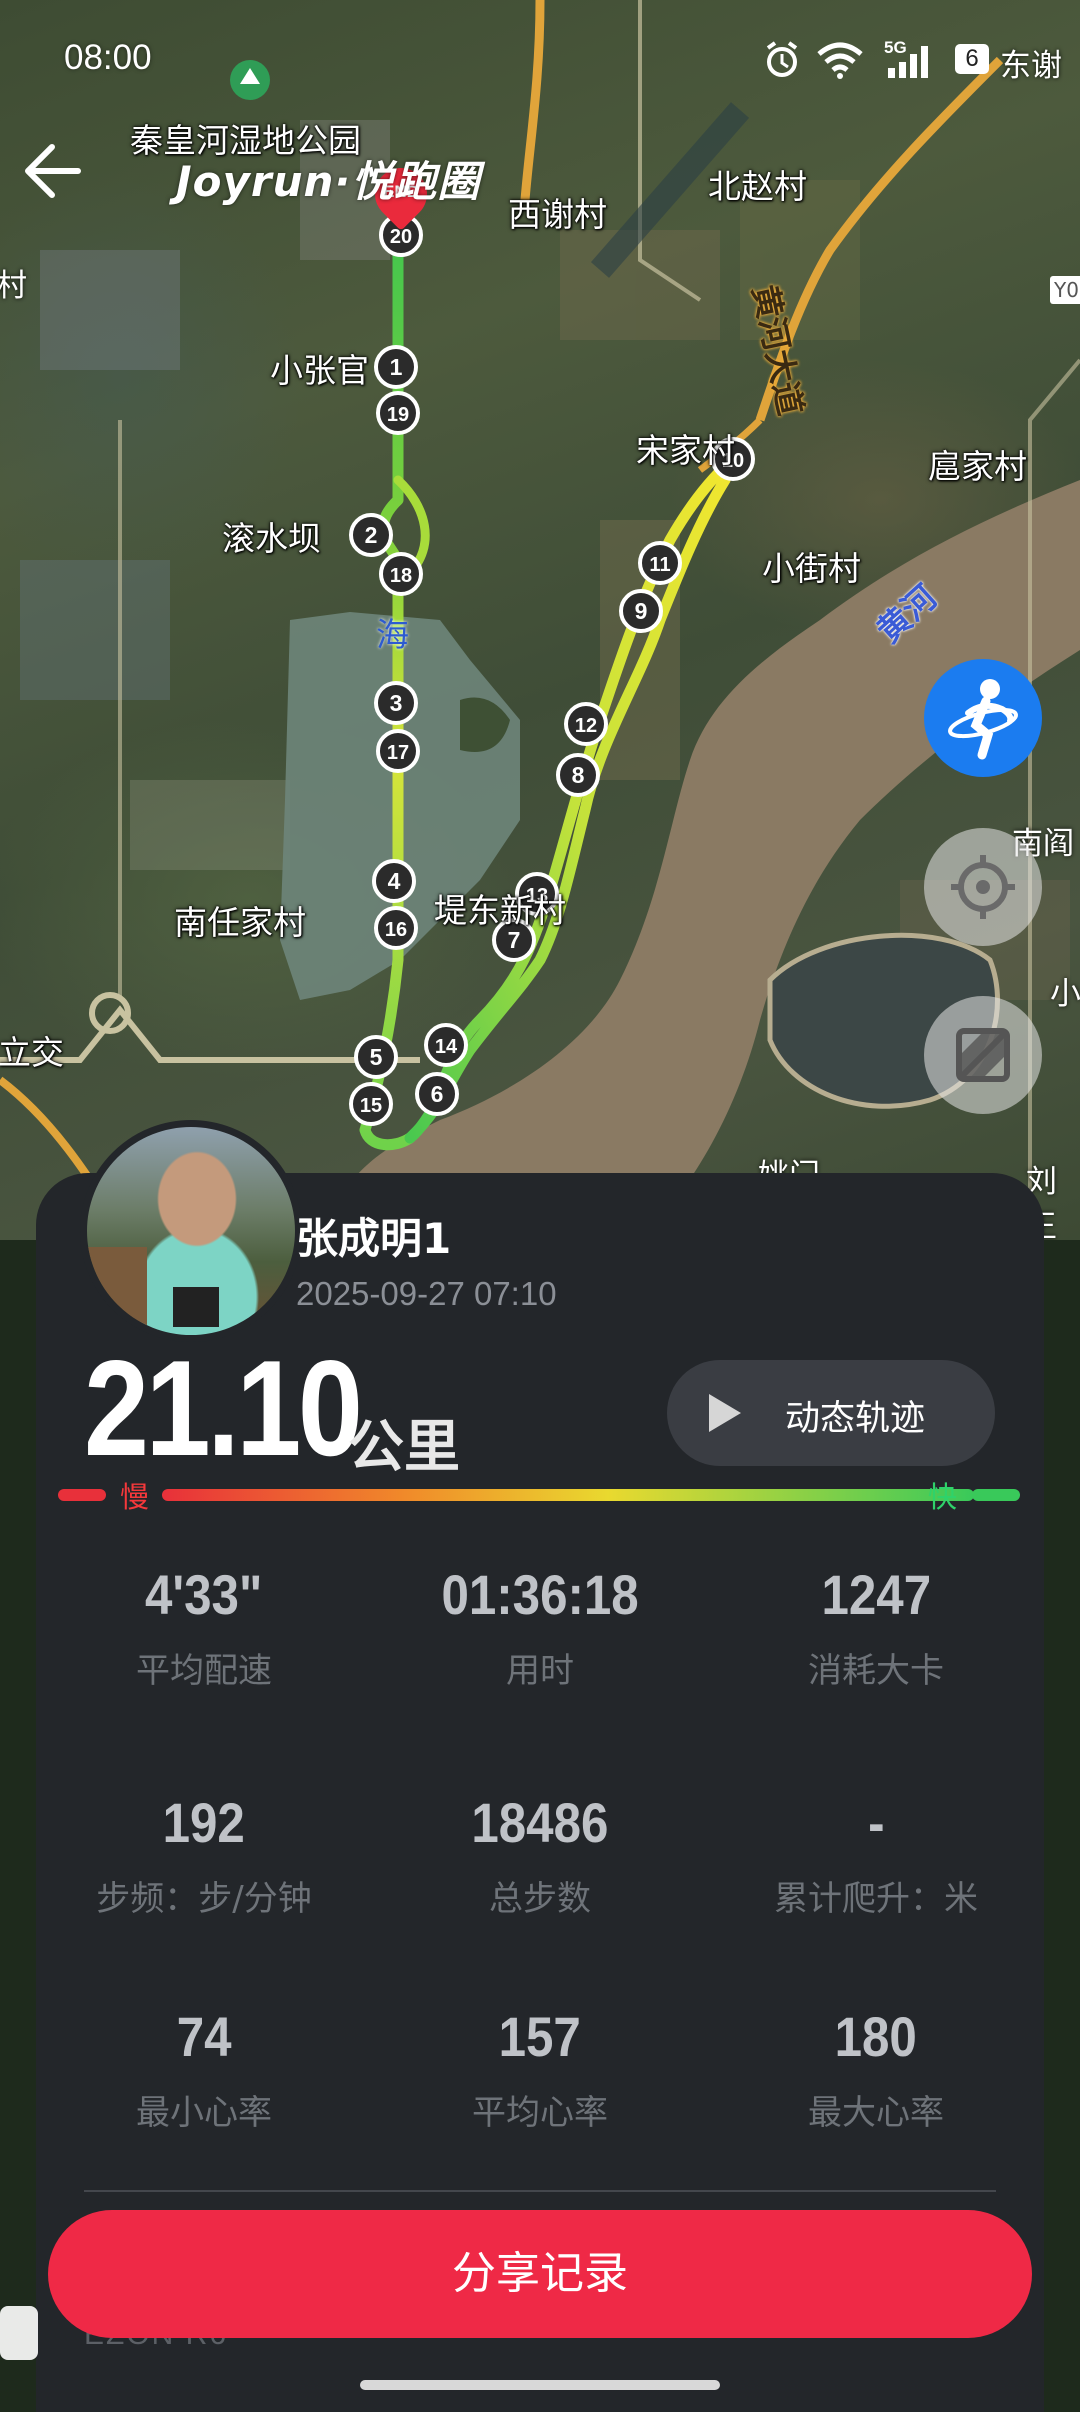 The height and width of the screenshot is (2412, 1080). Describe the element at coordinates (540, 2036) in the screenshot. I see `stat-value: 157` at that location.